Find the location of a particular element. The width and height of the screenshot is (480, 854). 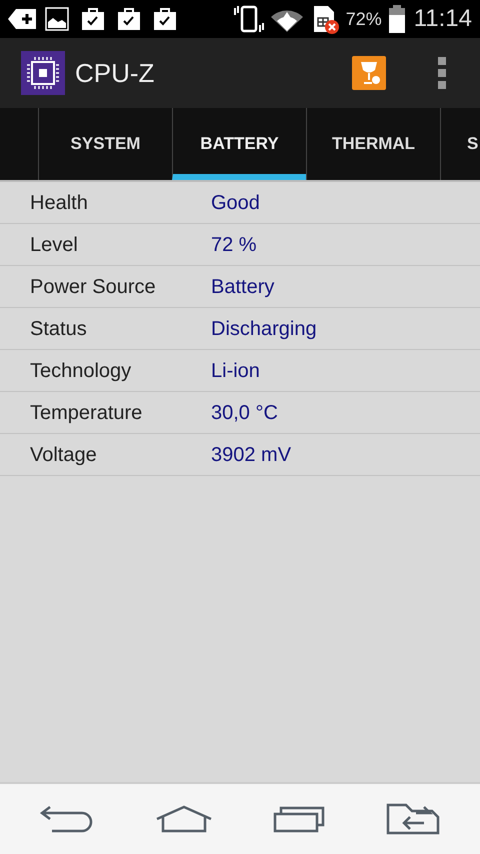

property-label: Health is located at coordinates (59, 203).